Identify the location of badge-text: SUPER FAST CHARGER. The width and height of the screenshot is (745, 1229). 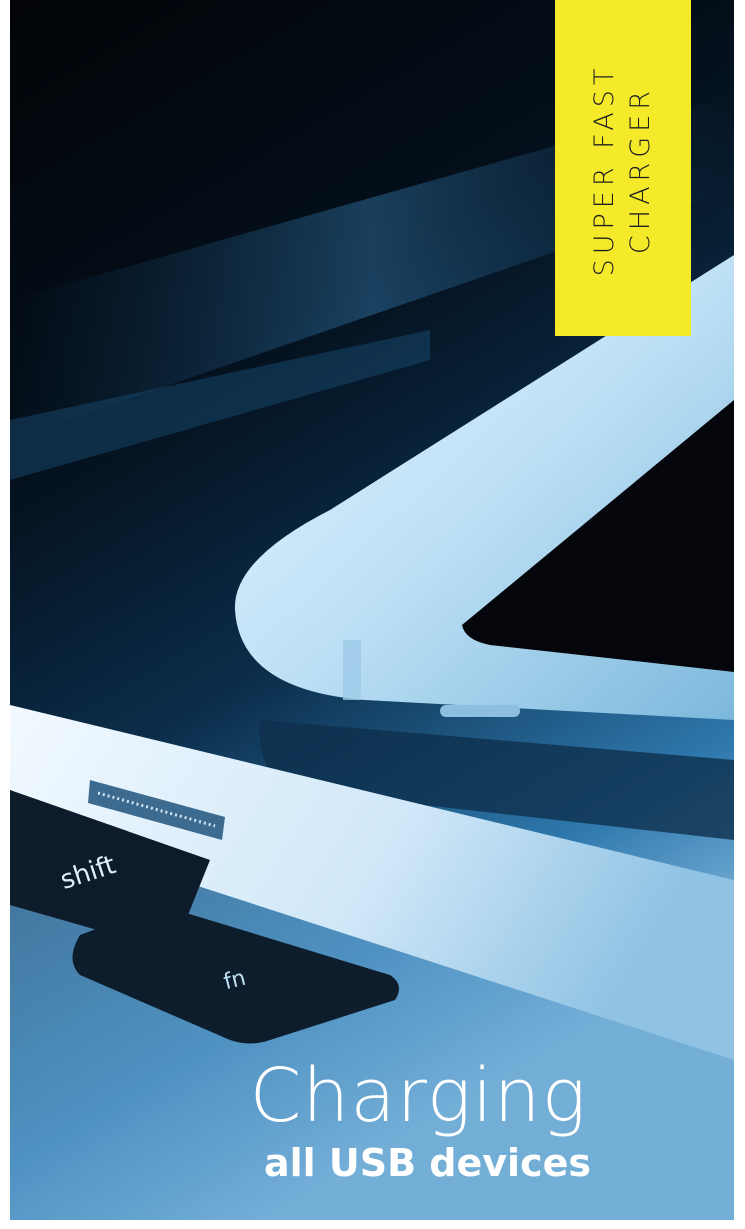
(623, 174).